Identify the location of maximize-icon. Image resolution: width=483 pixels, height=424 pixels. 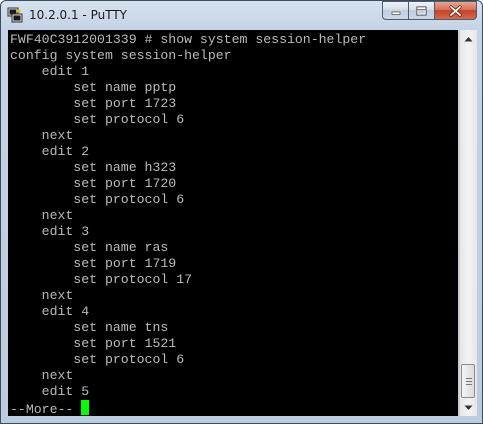
(421, 10).